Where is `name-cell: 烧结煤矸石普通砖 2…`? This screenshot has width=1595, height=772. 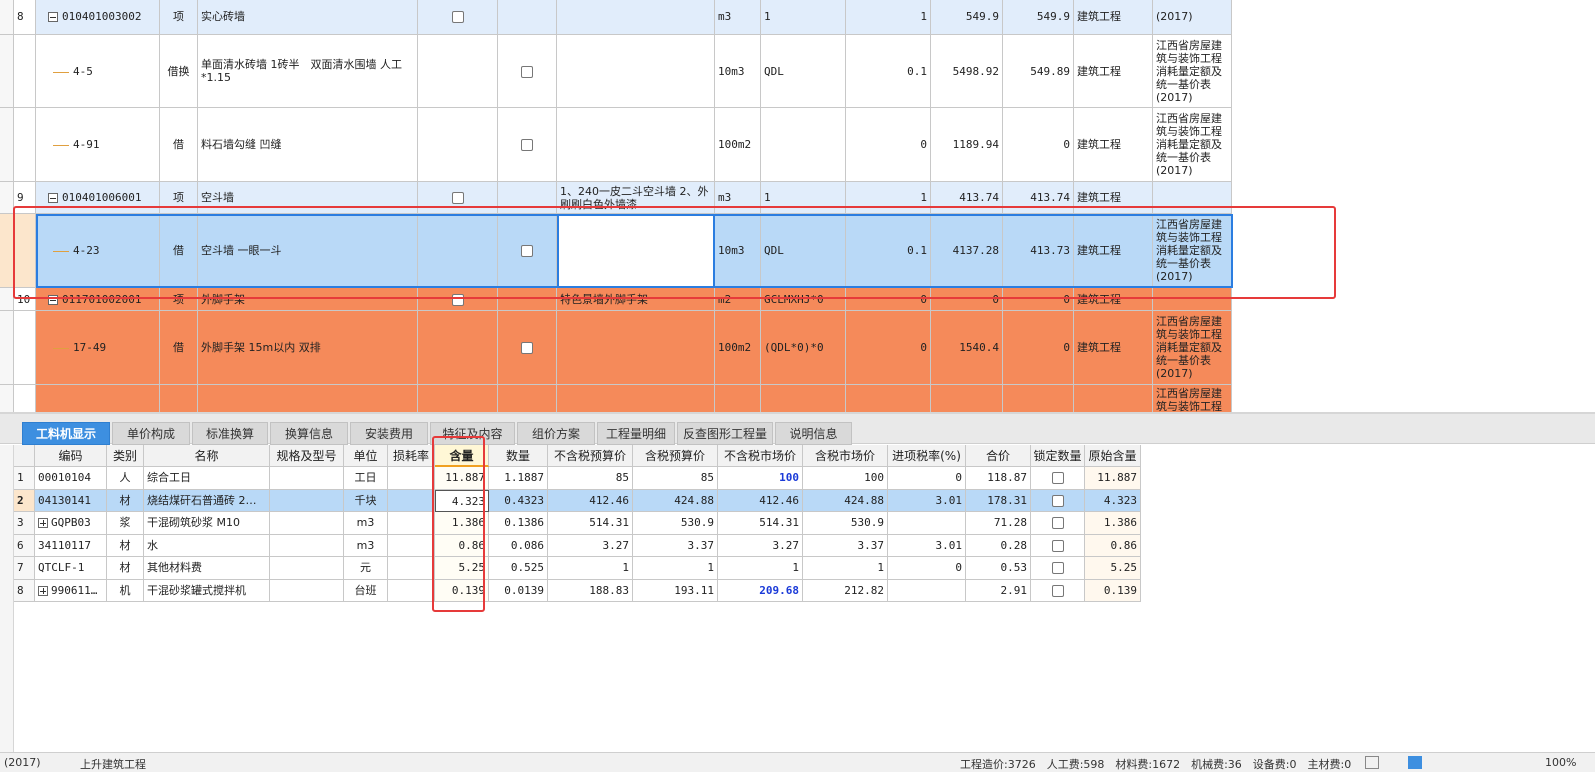
name-cell: 烧结煤矸石普通砖 2… is located at coordinates (207, 500).